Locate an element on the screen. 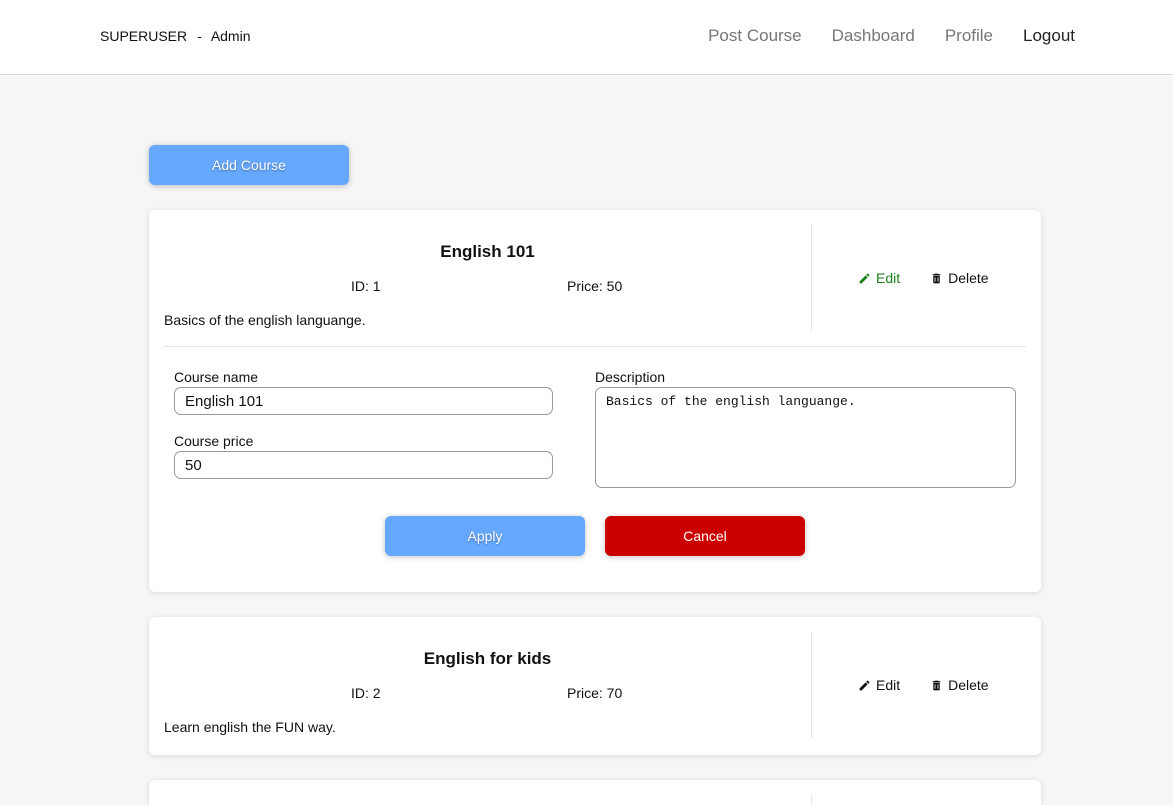  course-meta: ID: 2 Price: 70 is located at coordinates (487, 694).